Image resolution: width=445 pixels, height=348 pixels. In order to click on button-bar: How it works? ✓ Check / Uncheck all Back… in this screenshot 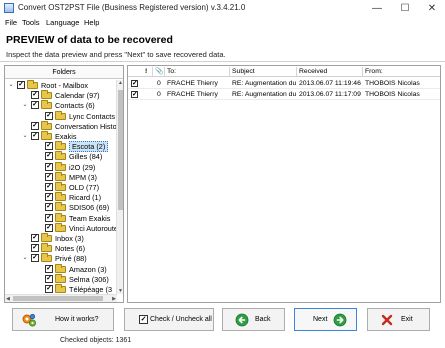, I will do `click(222, 320)`.